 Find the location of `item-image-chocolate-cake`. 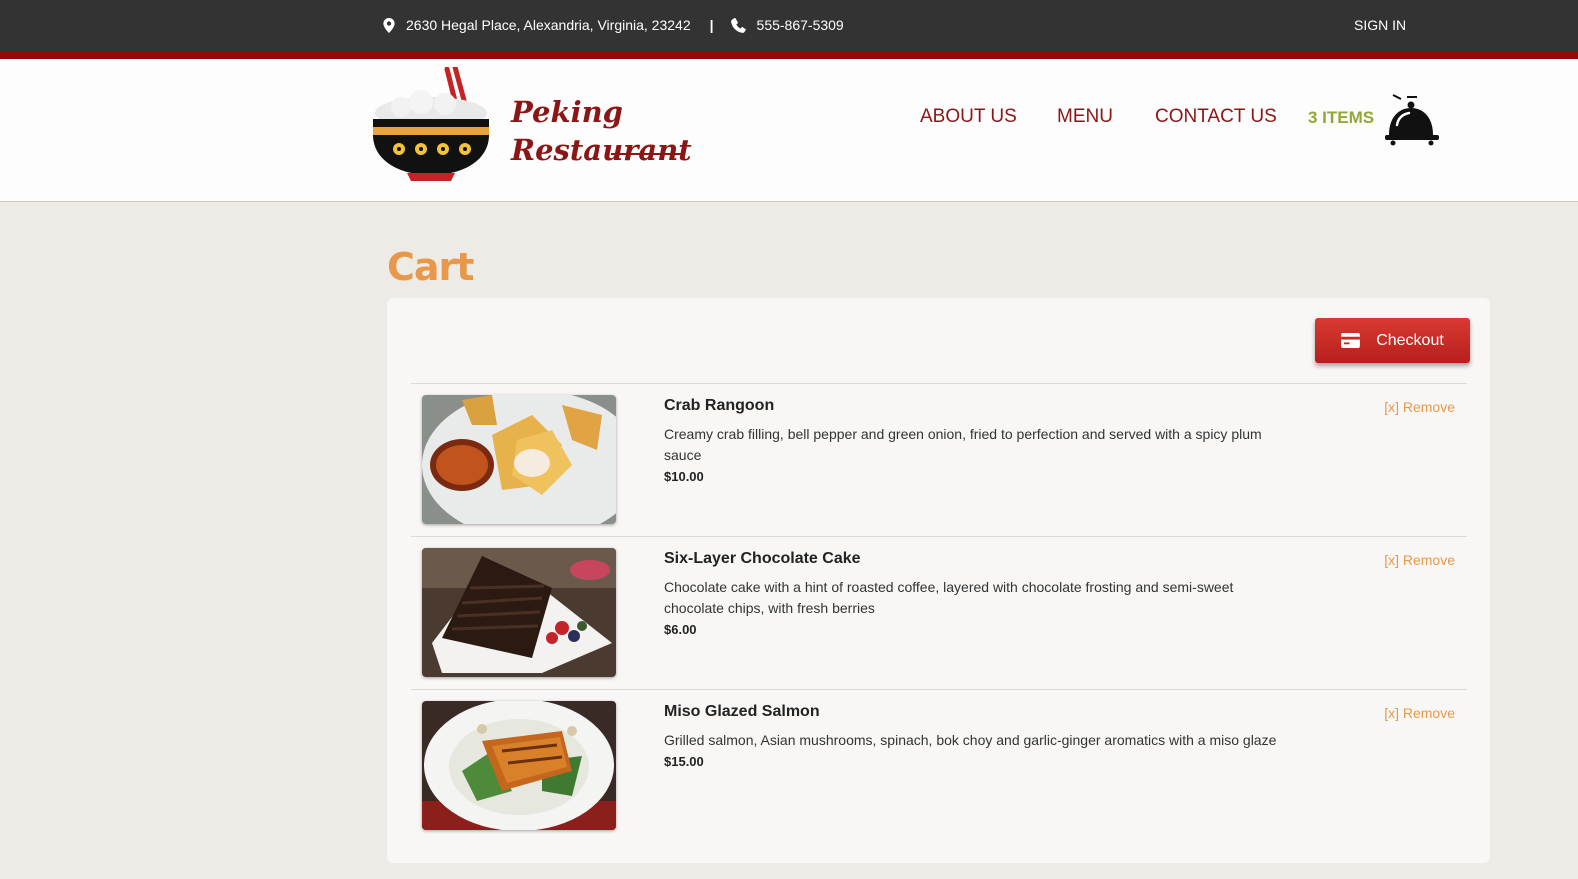

item-image-chocolate-cake is located at coordinates (519, 612).